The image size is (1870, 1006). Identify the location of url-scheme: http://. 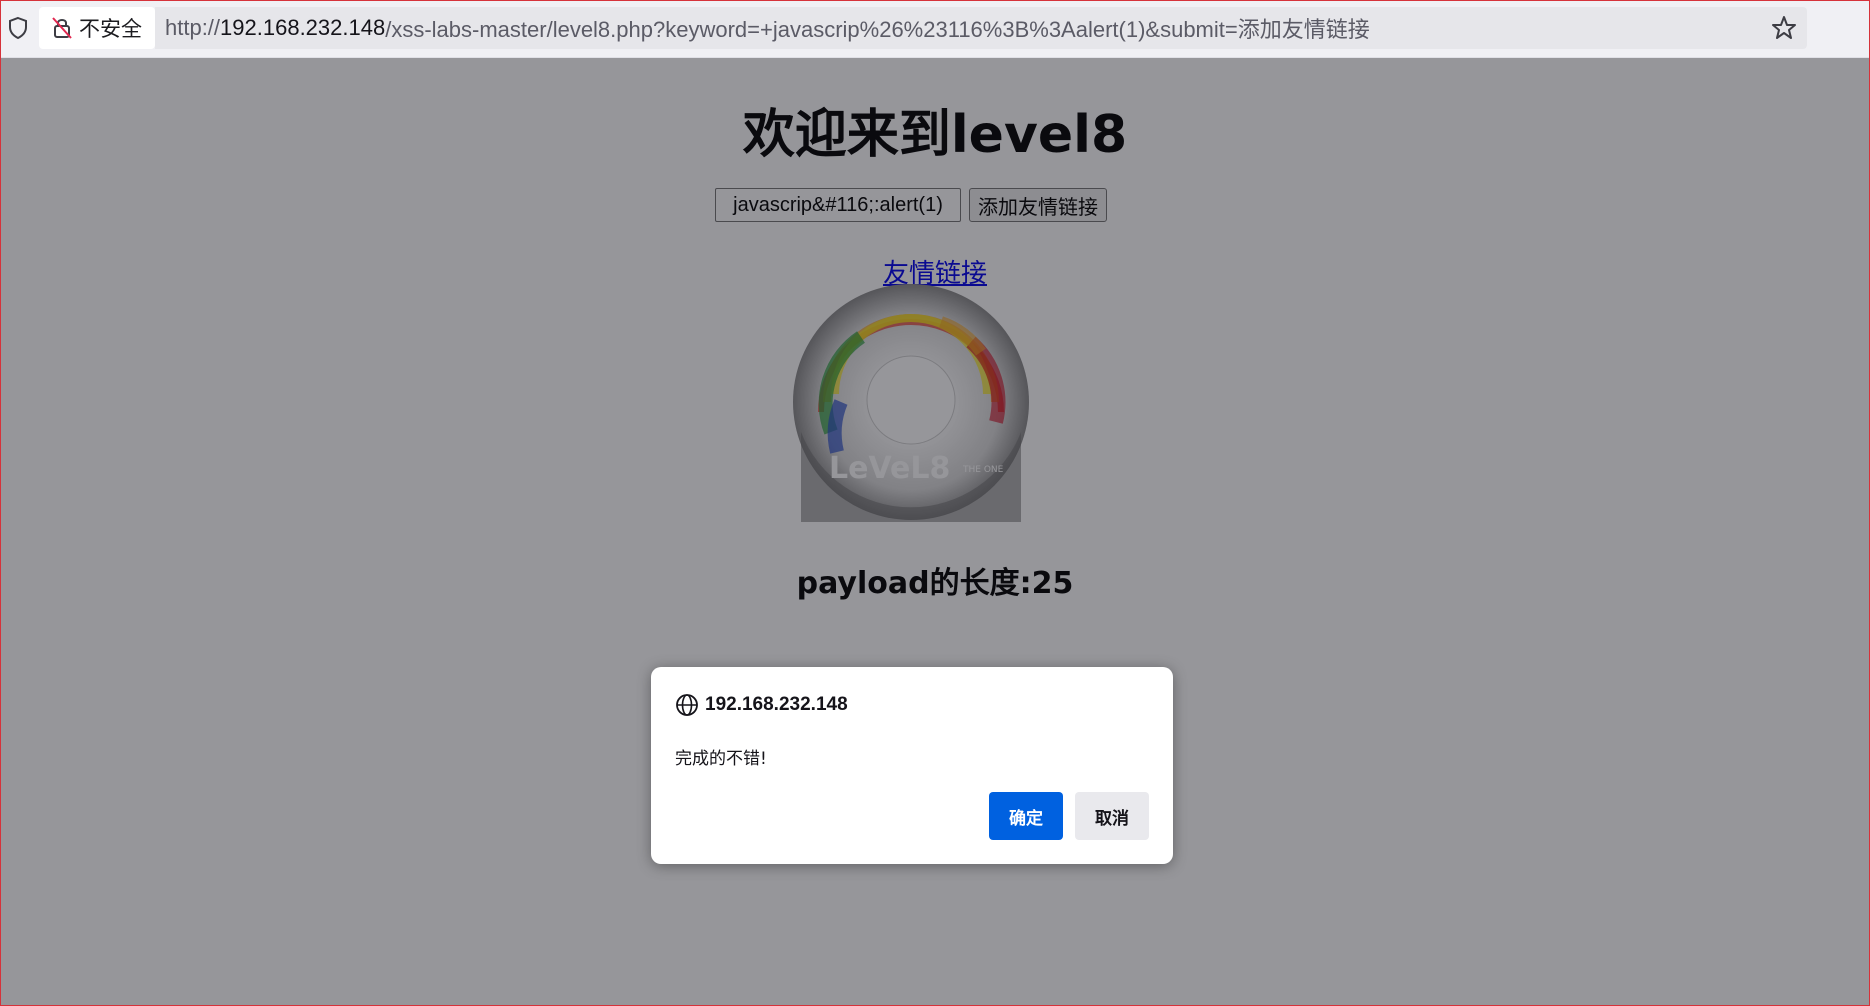
(193, 27).